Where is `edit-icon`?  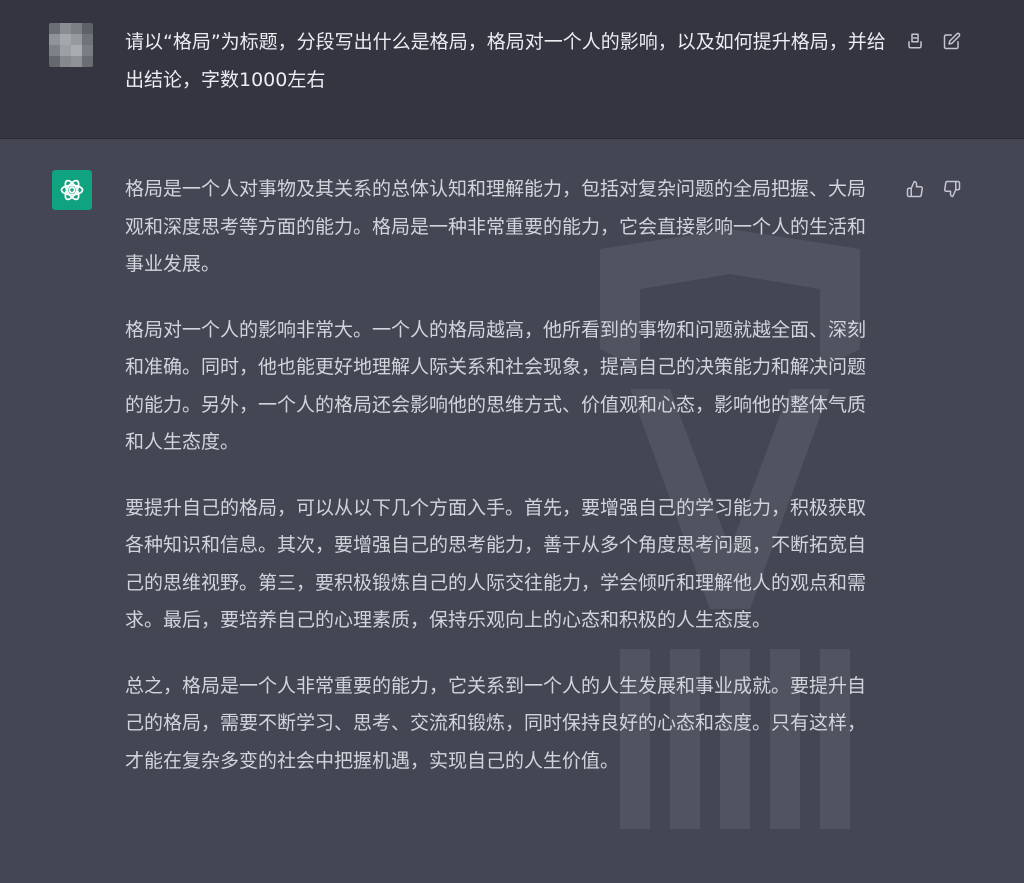 edit-icon is located at coordinates (952, 41).